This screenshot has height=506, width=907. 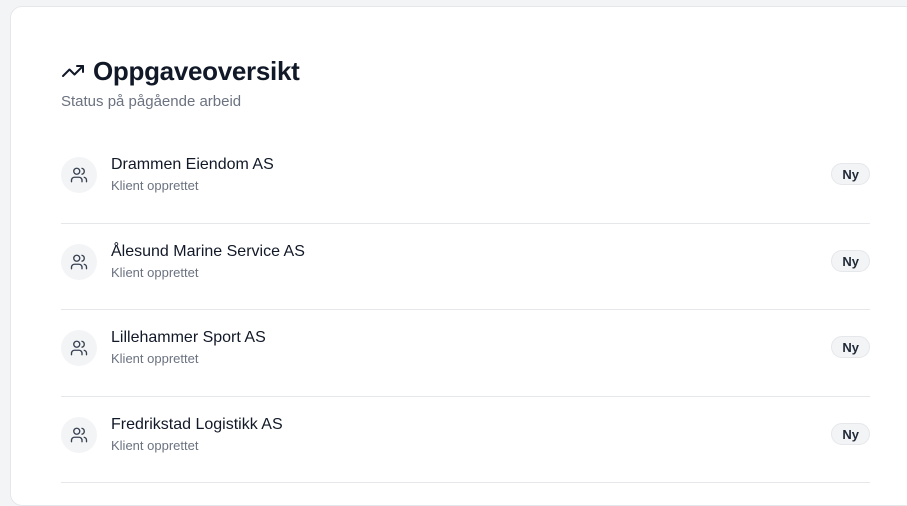 I want to click on page-title: Oppgaveoversikt, so click(x=196, y=70).